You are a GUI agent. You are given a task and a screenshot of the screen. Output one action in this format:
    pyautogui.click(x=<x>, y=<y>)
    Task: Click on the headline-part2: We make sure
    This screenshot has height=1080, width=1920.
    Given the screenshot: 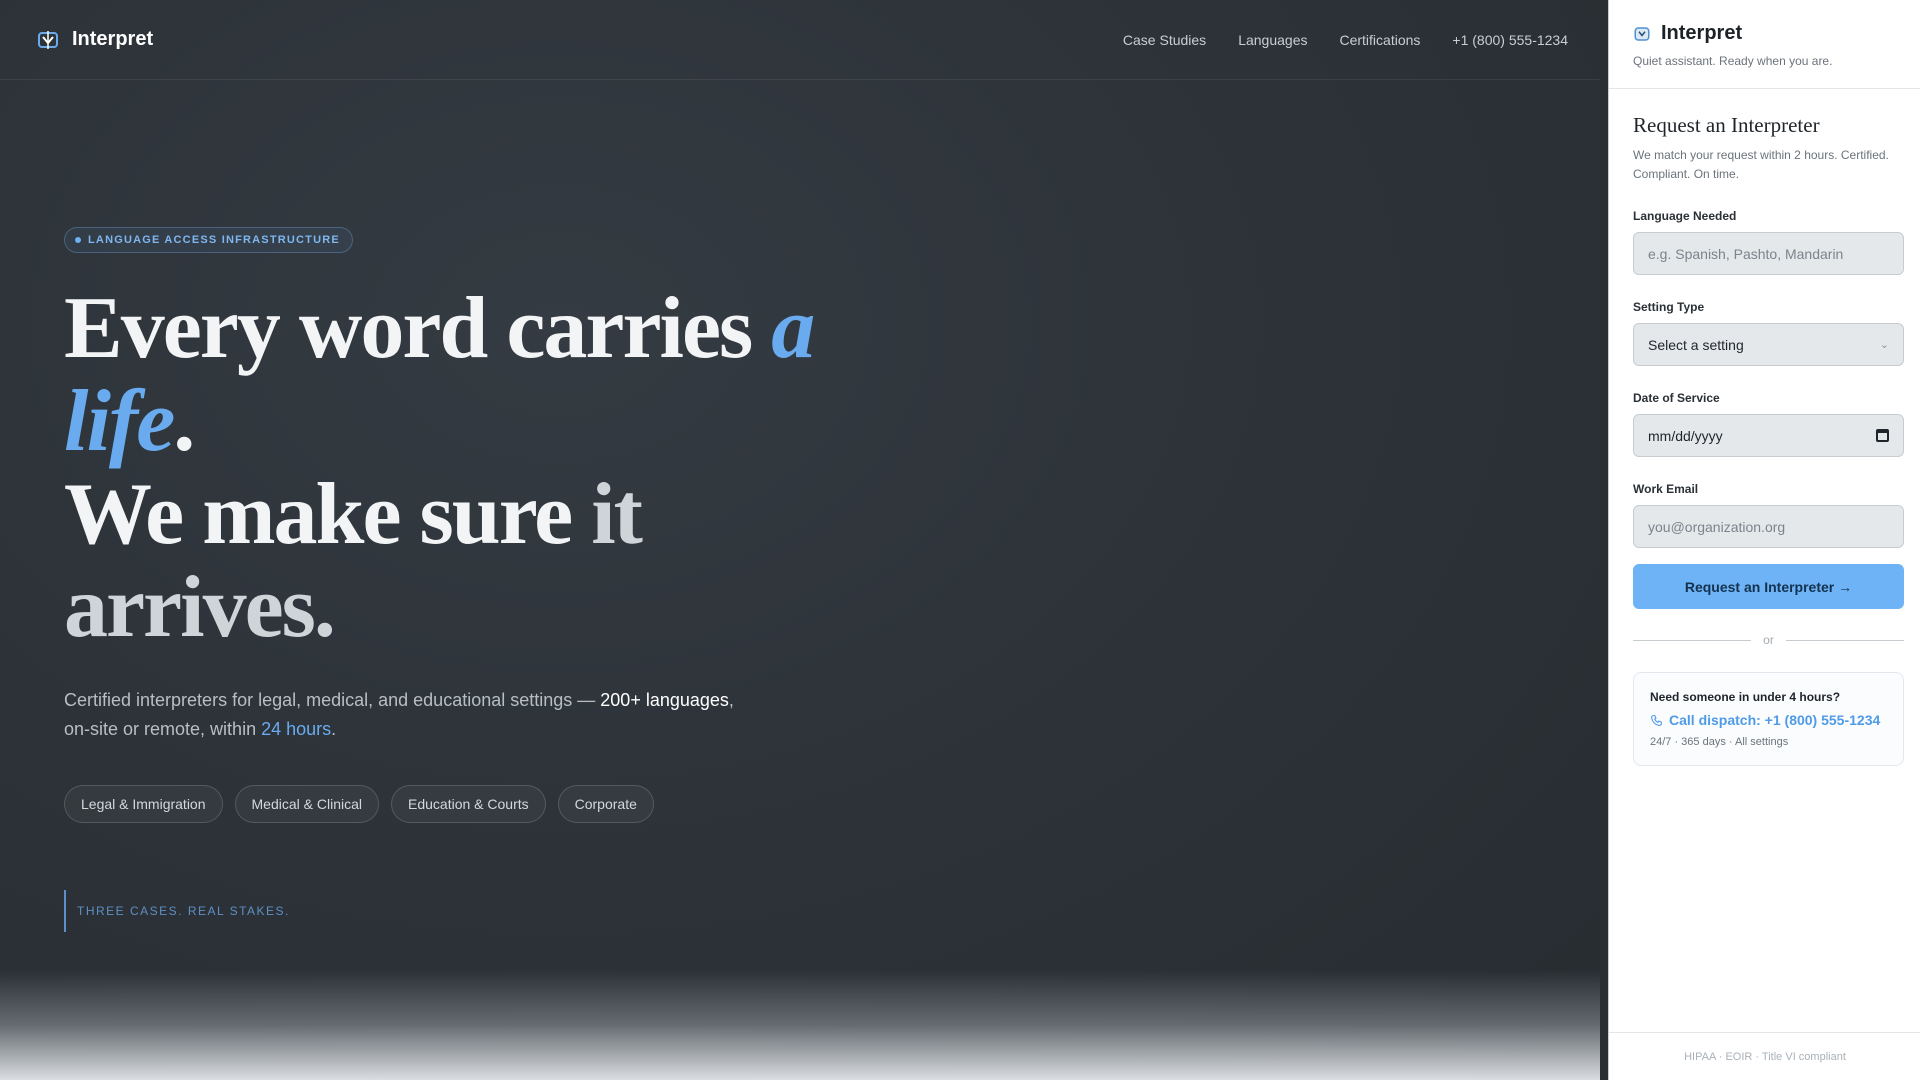 What is the action you would take?
    pyautogui.click(x=328, y=514)
    